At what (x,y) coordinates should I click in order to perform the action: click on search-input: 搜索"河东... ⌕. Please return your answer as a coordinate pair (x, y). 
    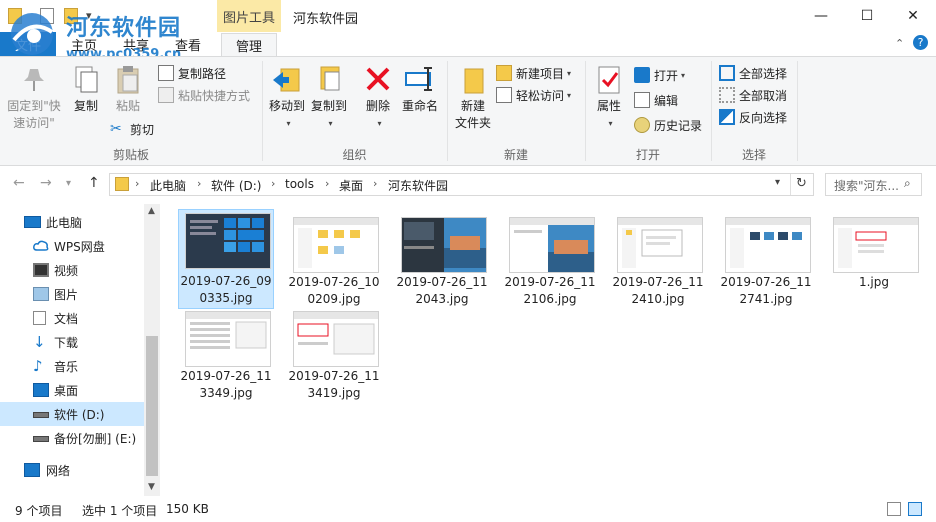
    Looking at the image, I should click on (873, 184).